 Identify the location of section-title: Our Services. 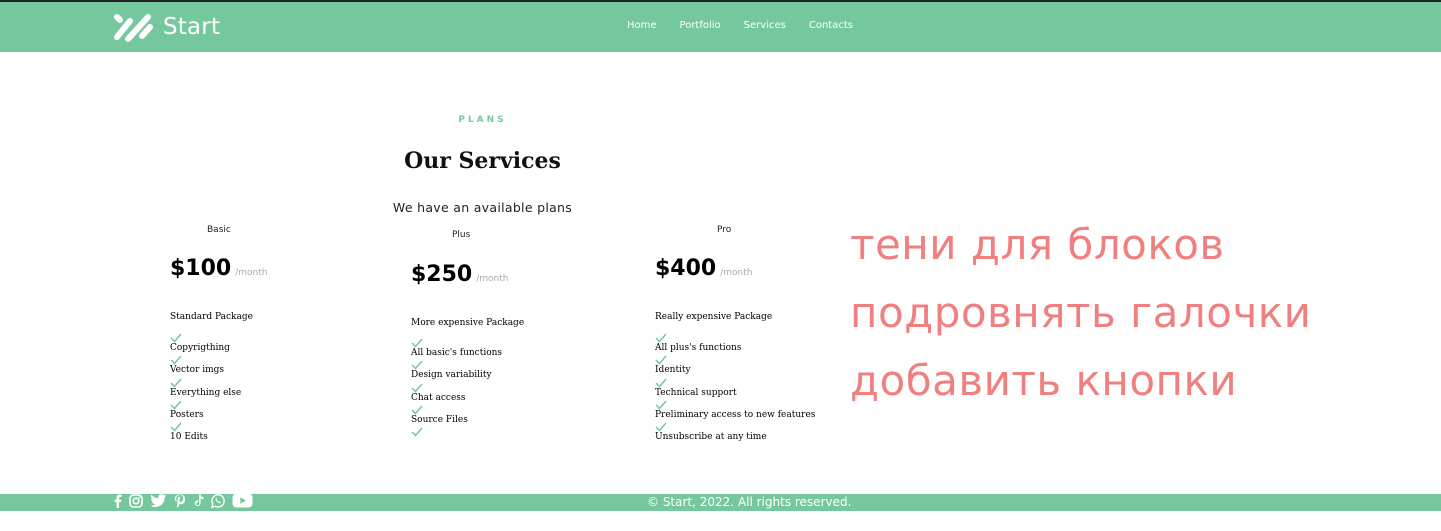
(482, 161).